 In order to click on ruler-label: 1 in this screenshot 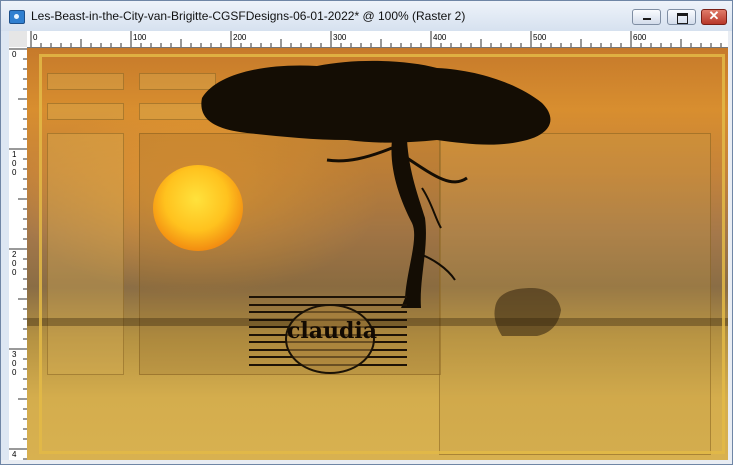, I will do `click(14, 154)`.